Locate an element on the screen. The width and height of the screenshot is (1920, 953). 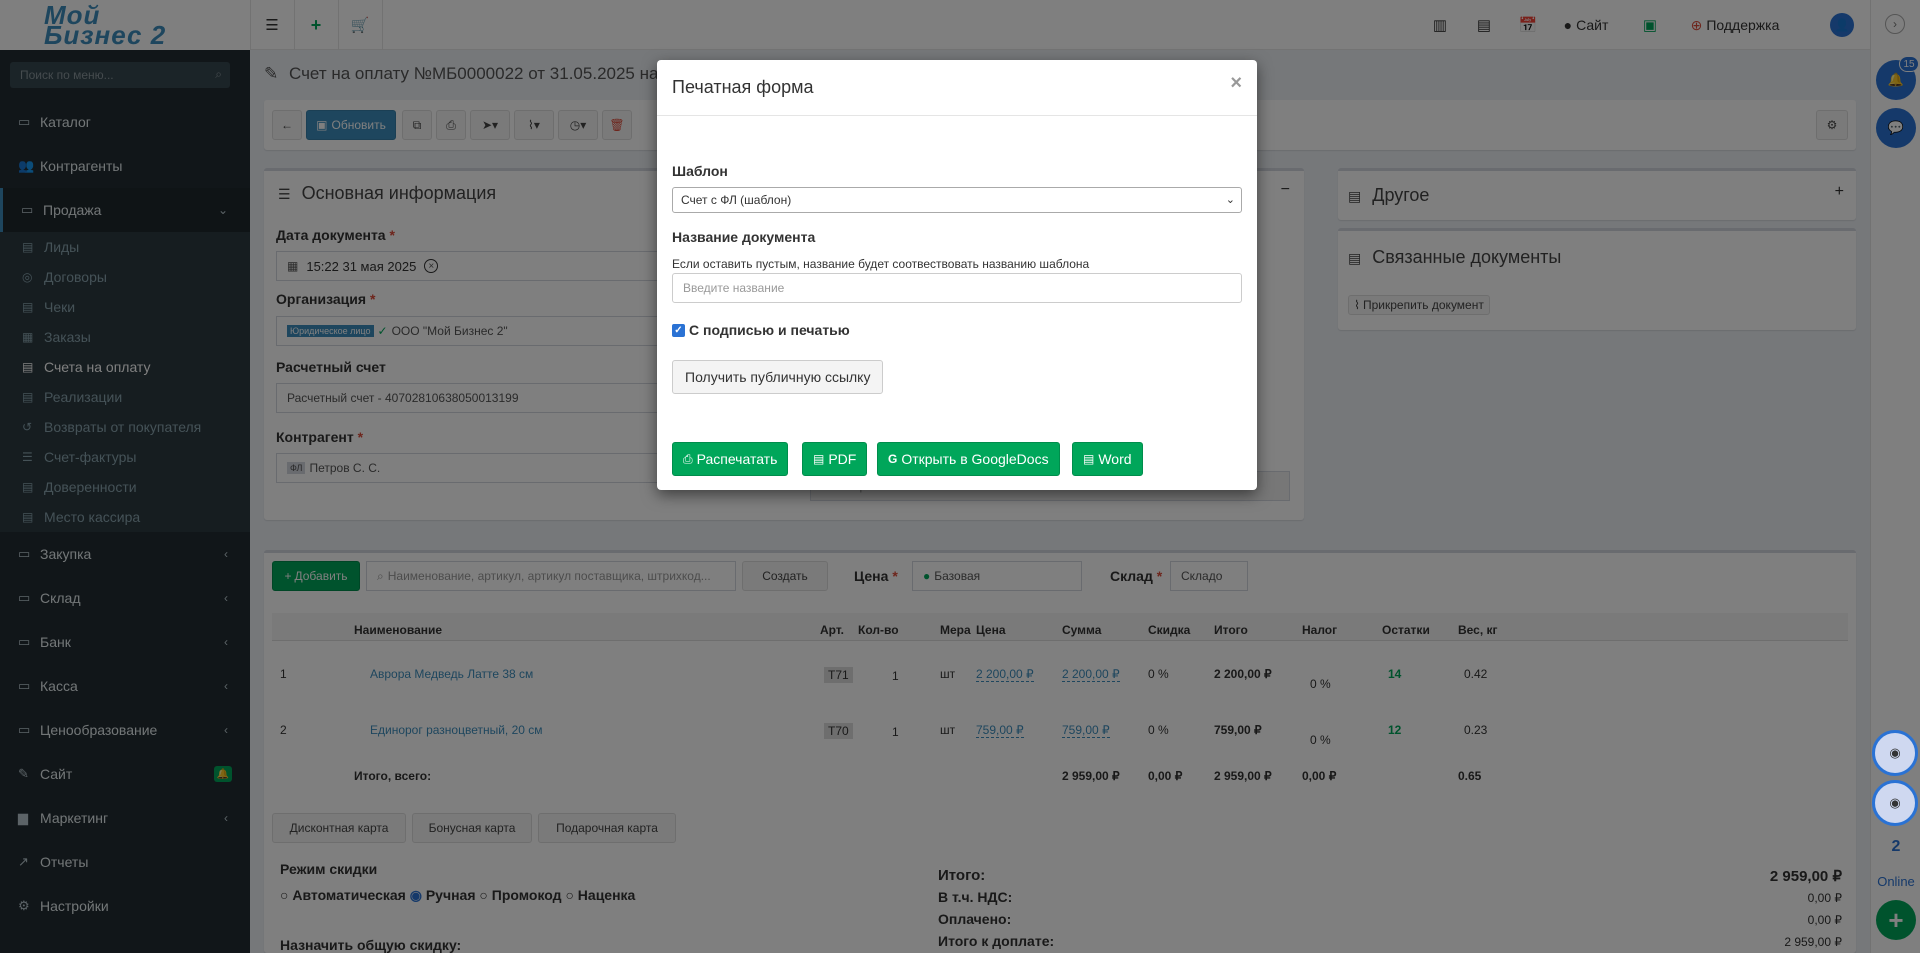
modal-header: Печатная форма × is located at coordinates (957, 88).